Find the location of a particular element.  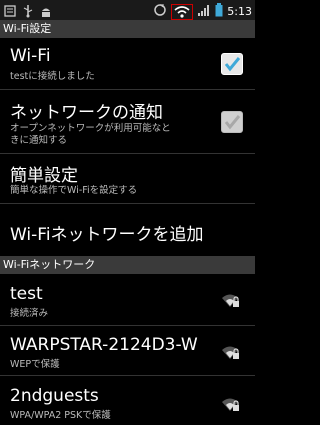

wifi-icon is located at coordinates (182, 11).